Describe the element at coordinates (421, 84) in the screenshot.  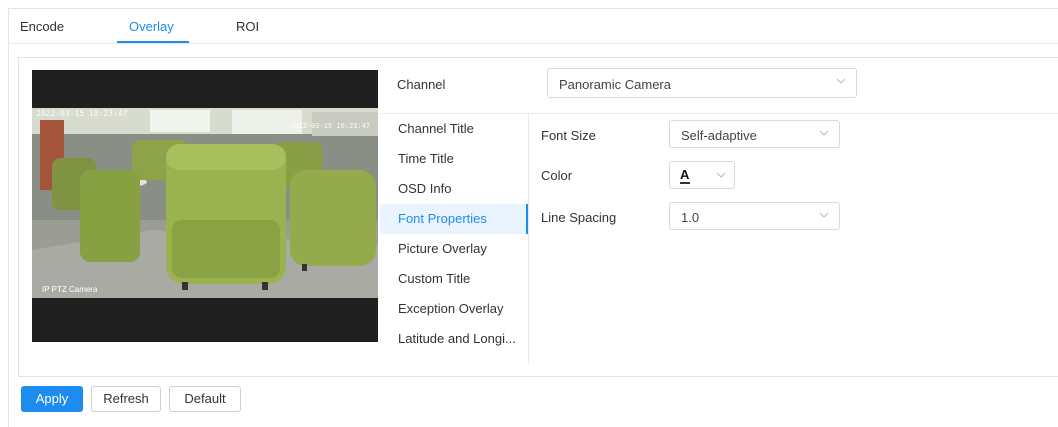
I see `channel-label: Channel` at that location.